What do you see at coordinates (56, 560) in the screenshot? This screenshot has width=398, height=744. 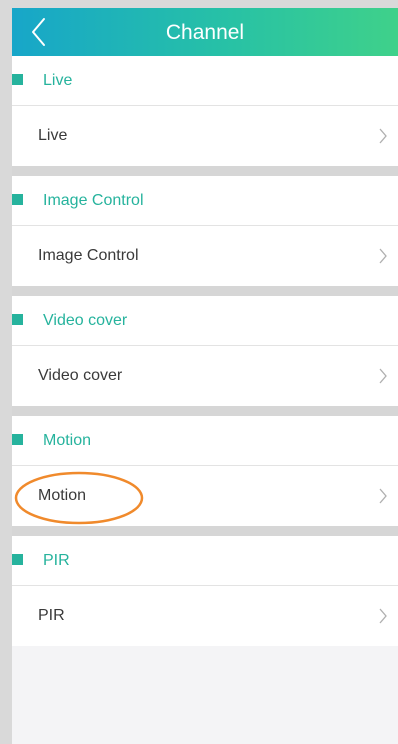 I see `section-title: PIR` at bounding box center [56, 560].